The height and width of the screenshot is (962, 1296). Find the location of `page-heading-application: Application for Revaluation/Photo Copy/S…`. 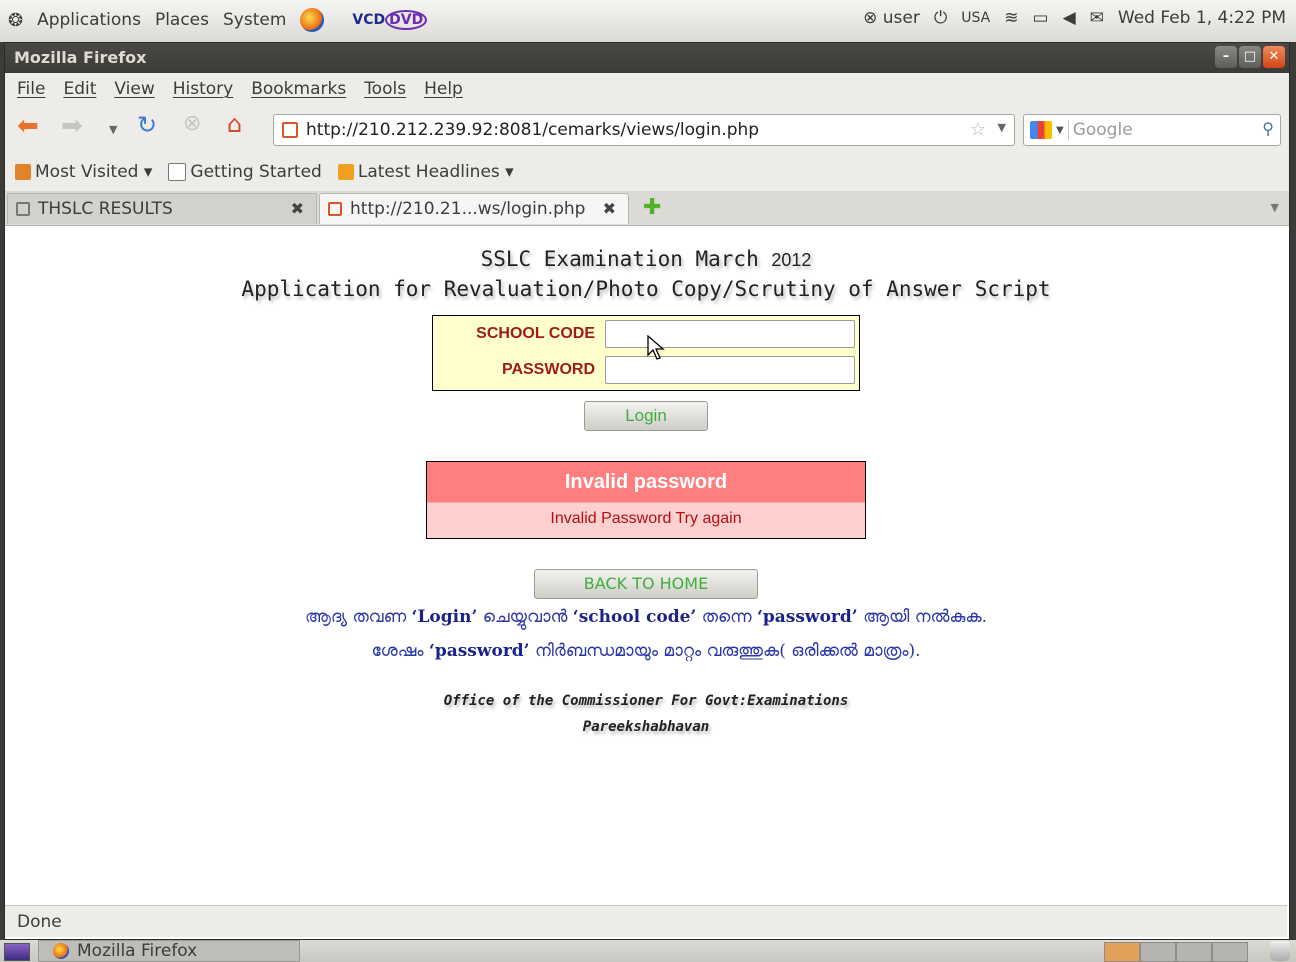

page-heading-application: Application for Revaluation/Photo Copy/S… is located at coordinates (646, 289).